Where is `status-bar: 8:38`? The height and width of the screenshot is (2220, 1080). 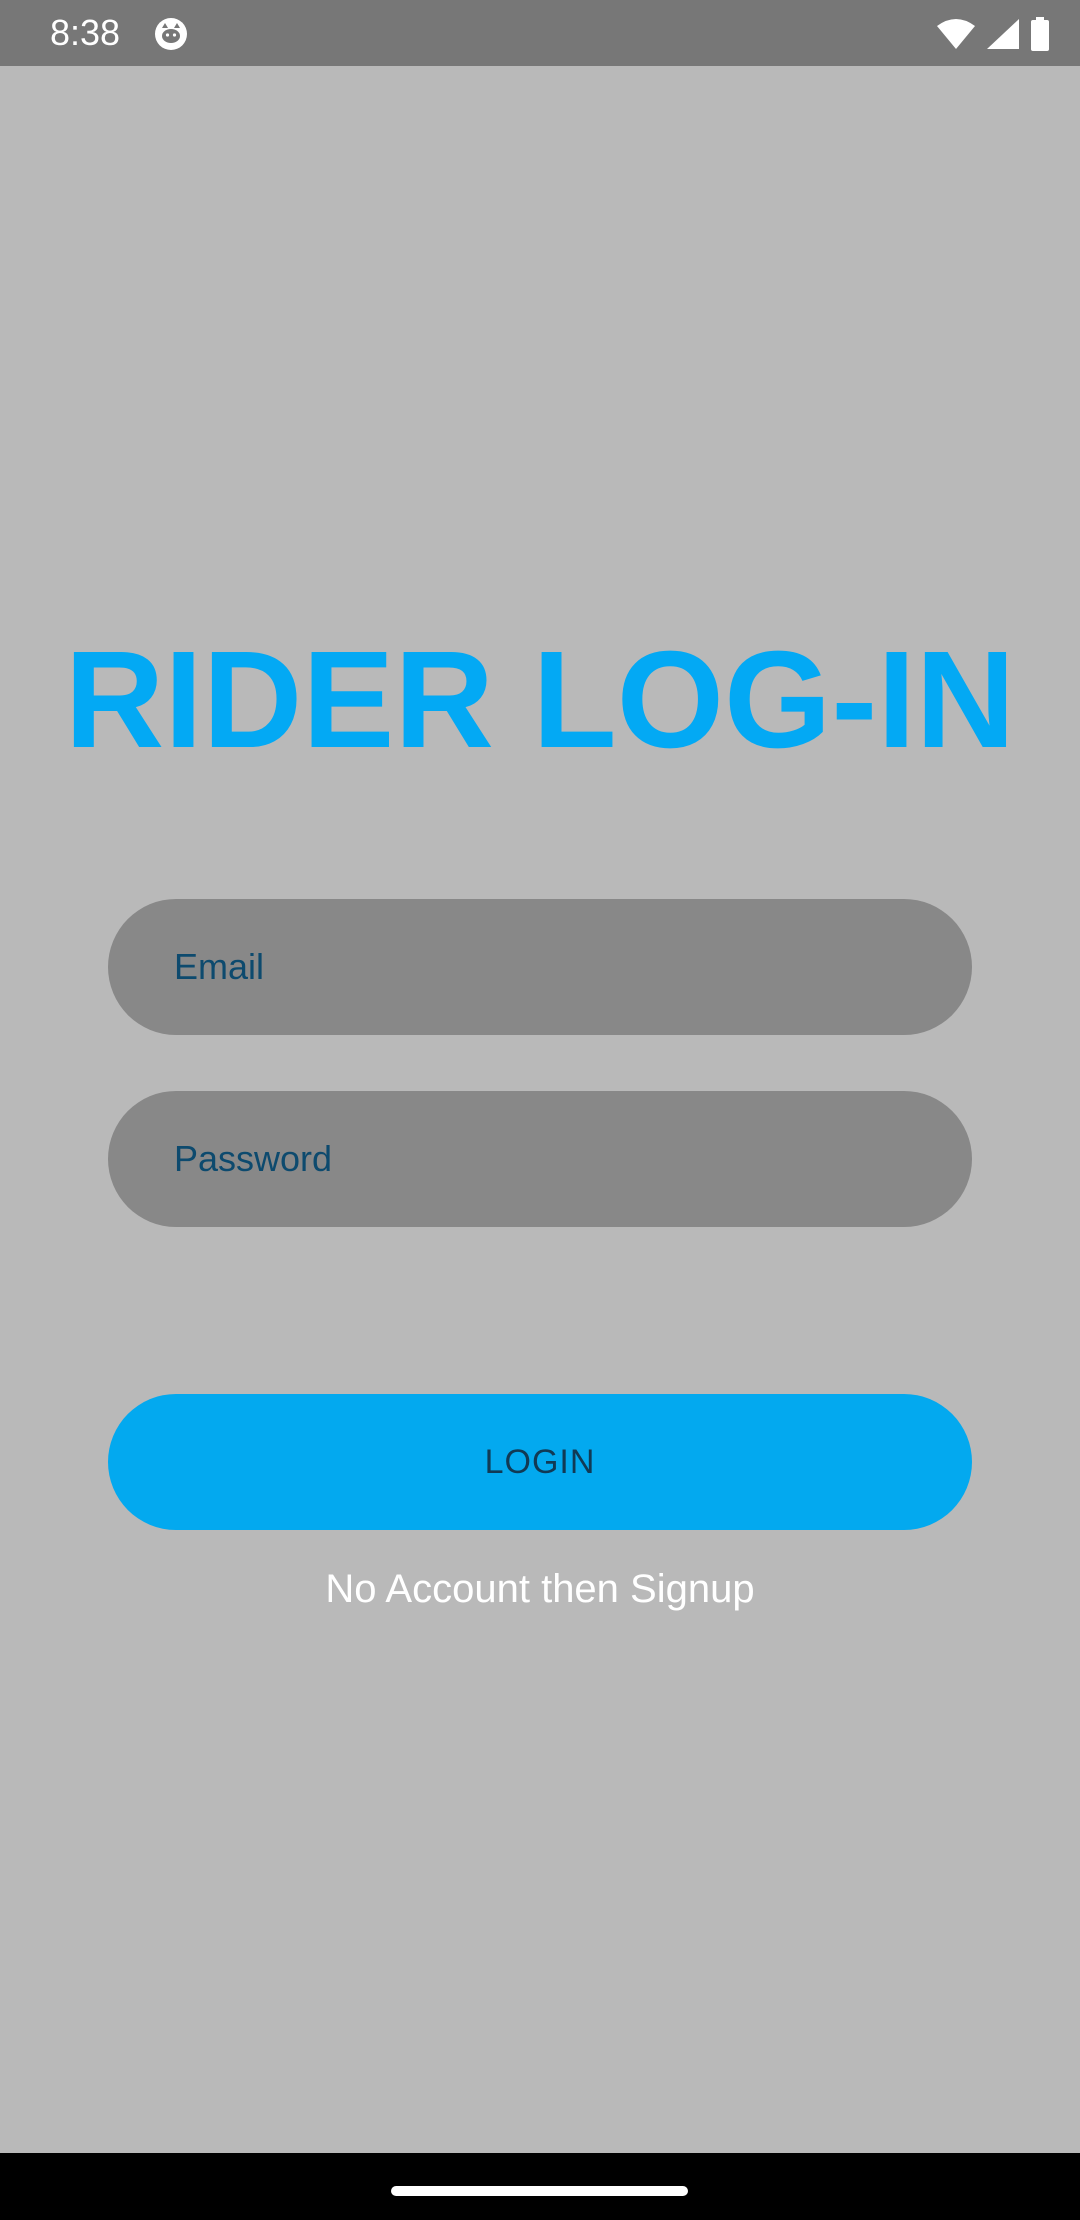 status-bar: 8:38 is located at coordinates (540, 33).